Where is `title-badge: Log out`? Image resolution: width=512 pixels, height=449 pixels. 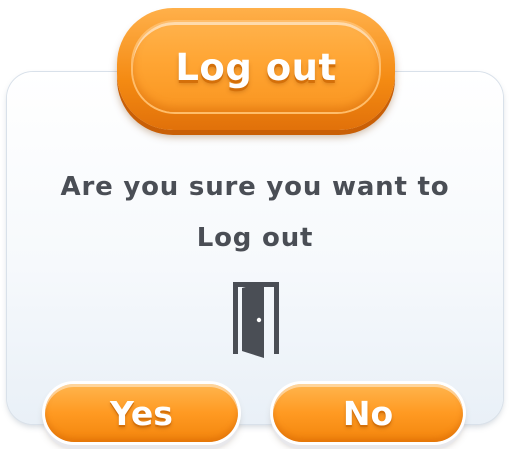 title-badge: Log out is located at coordinates (256, 69).